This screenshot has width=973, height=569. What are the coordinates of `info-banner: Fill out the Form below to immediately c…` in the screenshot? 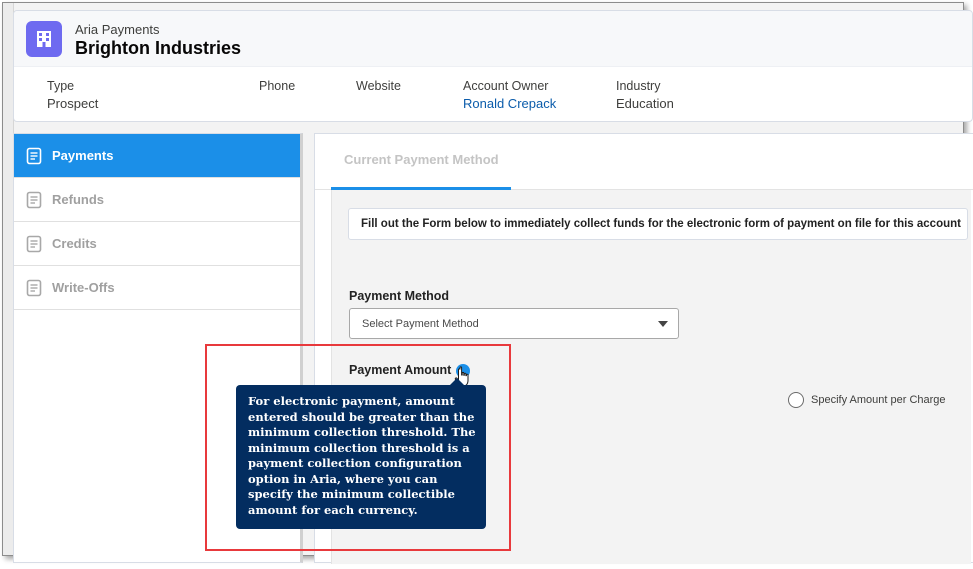 It's located at (658, 224).